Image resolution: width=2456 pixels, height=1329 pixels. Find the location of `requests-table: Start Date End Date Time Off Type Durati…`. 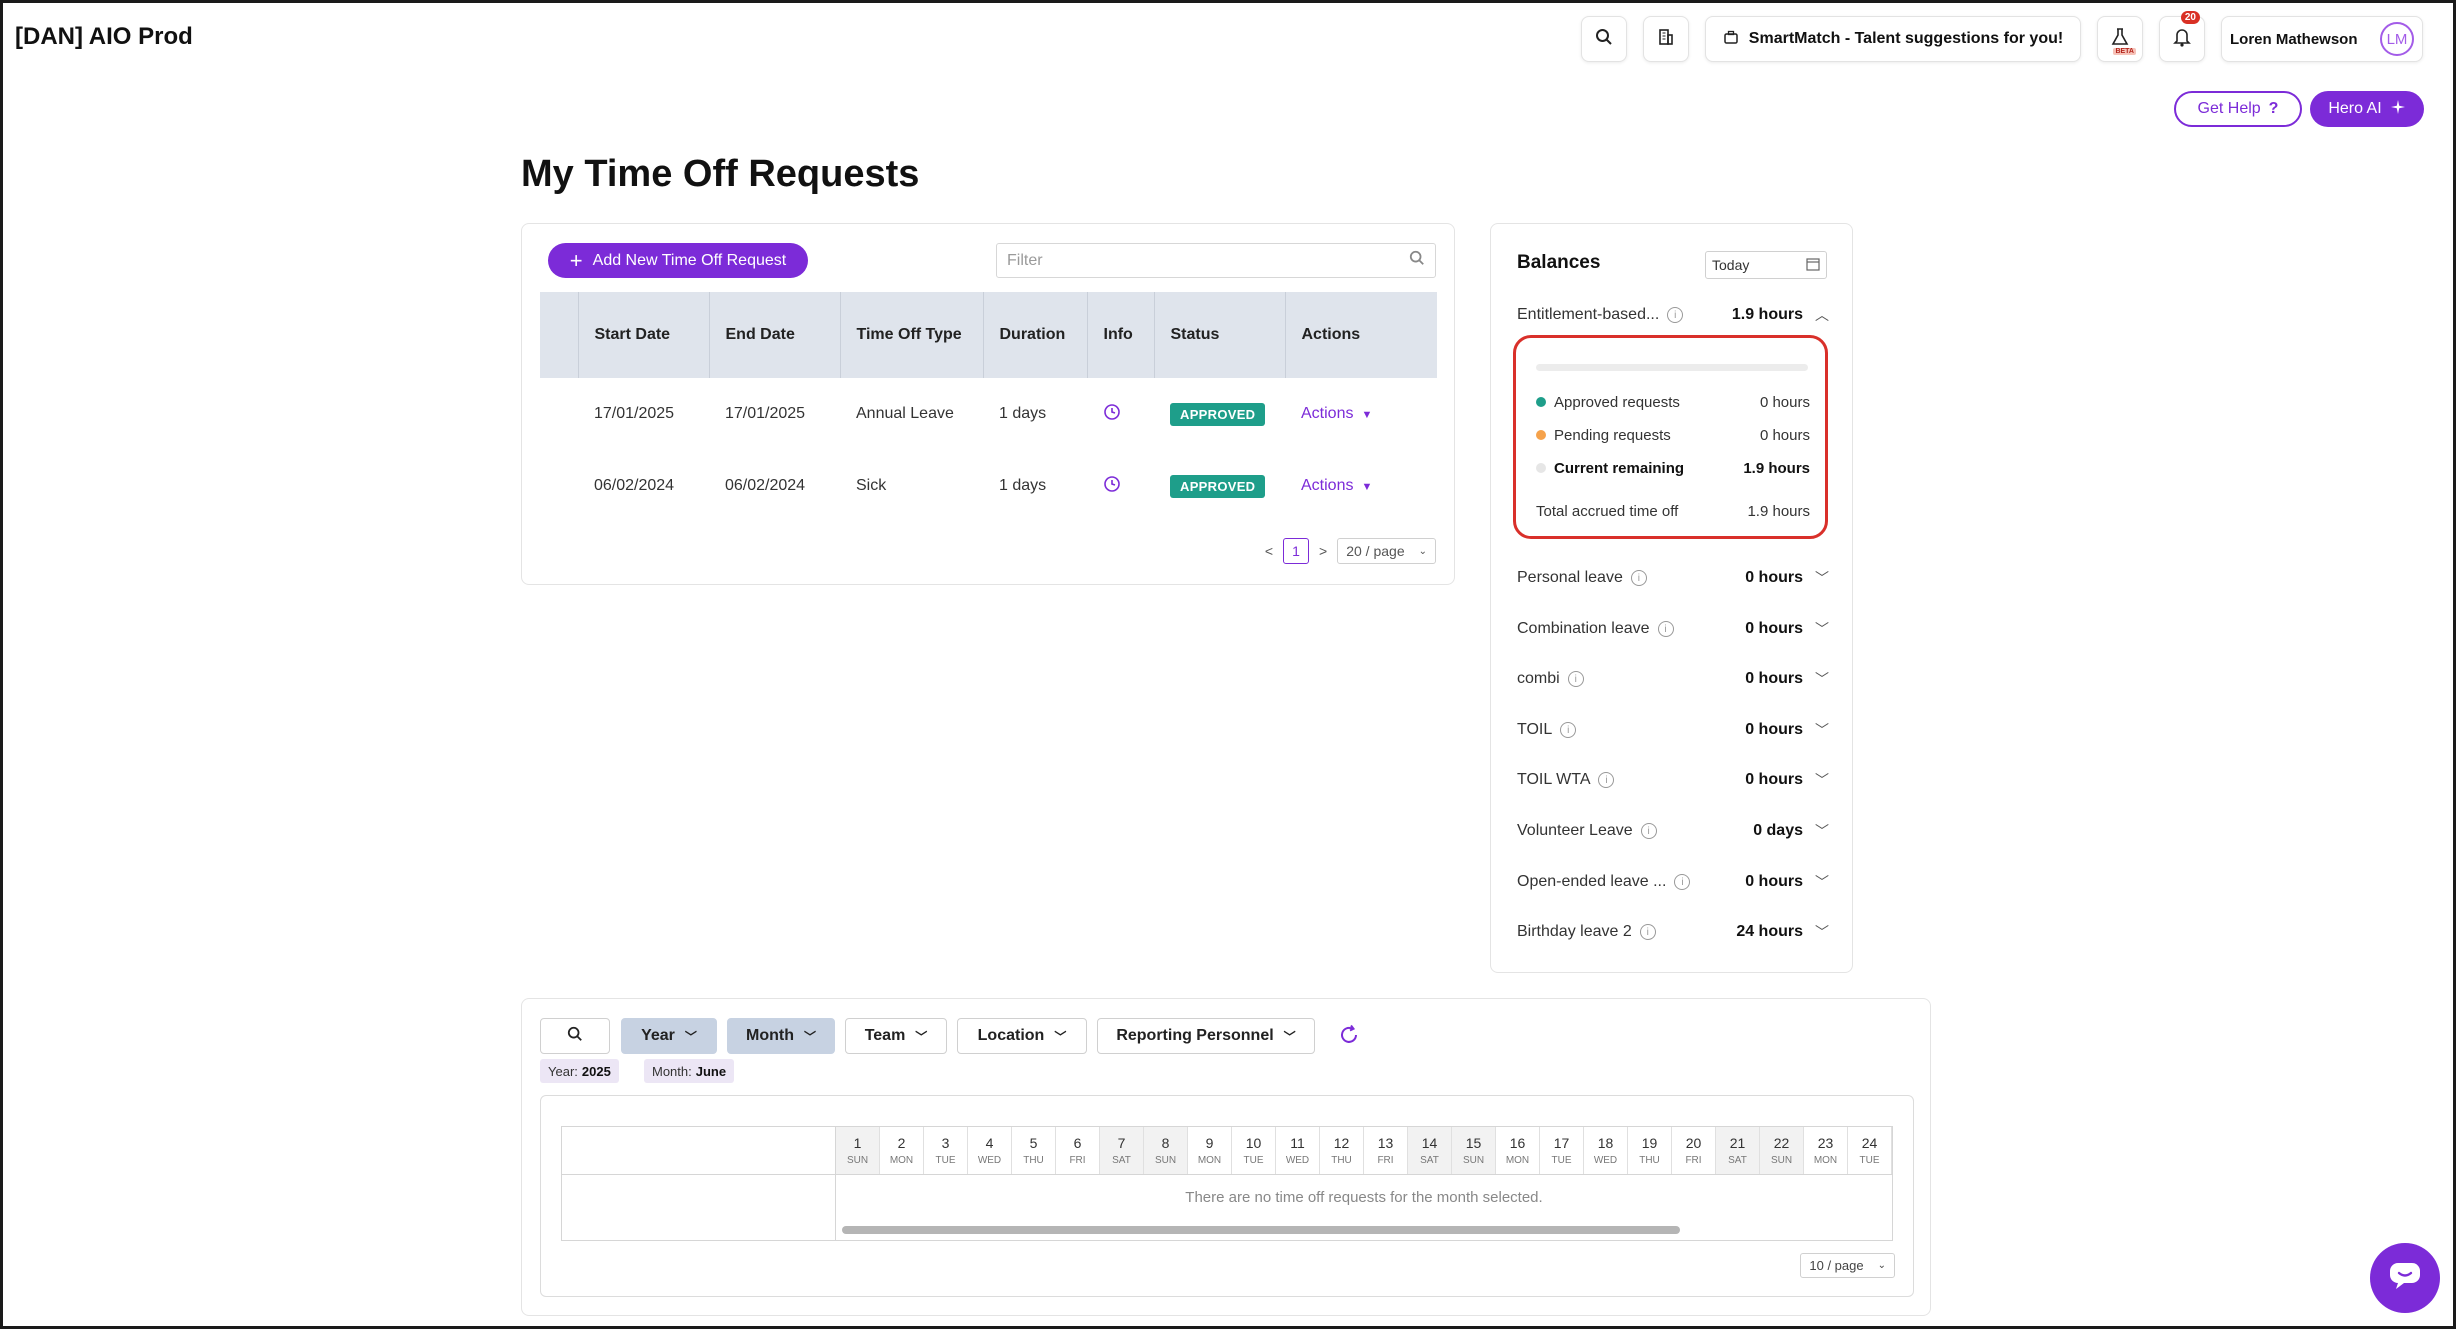

requests-table: Start Date End Date Time Off Type Durati… is located at coordinates (988, 407).